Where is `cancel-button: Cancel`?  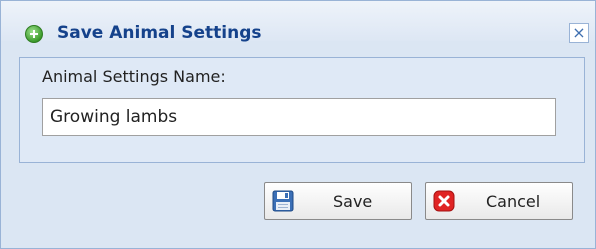
cancel-button: Cancel is located at coordinates (499, 201).